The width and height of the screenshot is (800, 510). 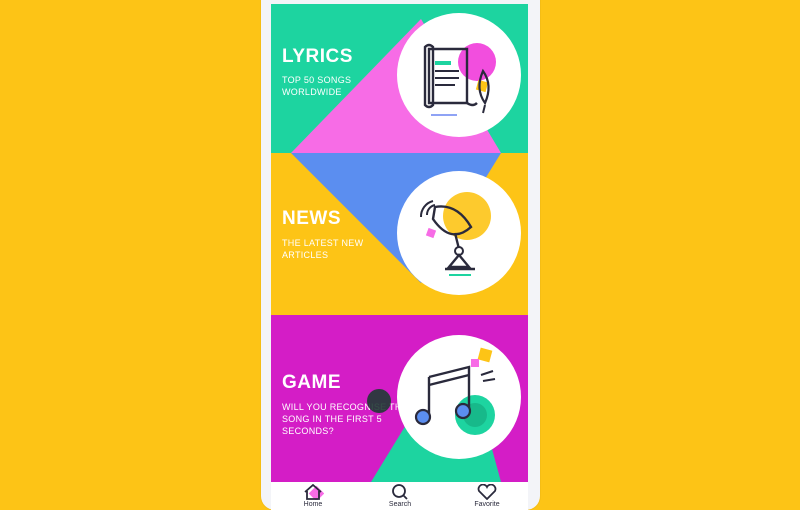 What do you see at coordinates (459, 79) in the screenshot?
I see `lyrics-scroll-icon` at bounding box center [459, 79].